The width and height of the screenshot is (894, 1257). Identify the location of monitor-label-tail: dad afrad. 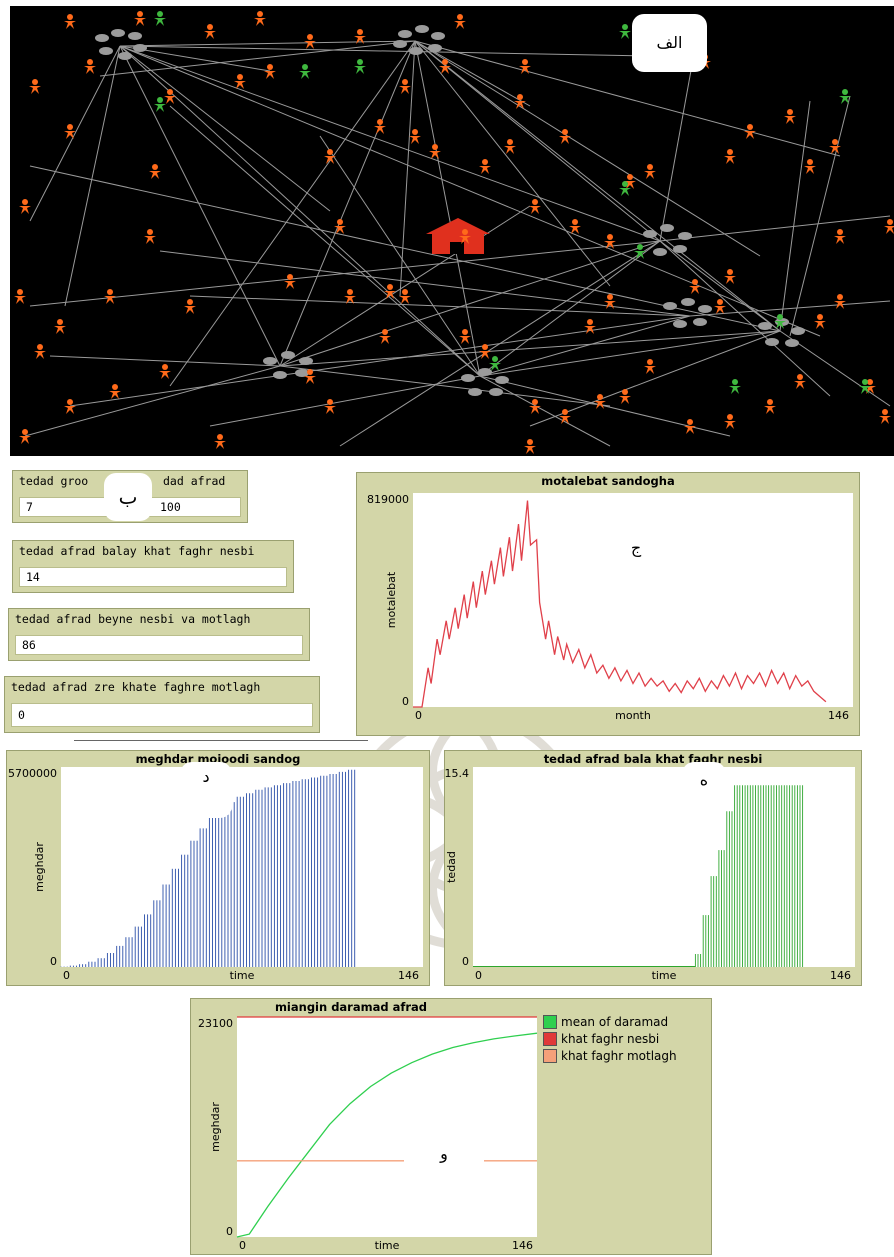
(194, 481).